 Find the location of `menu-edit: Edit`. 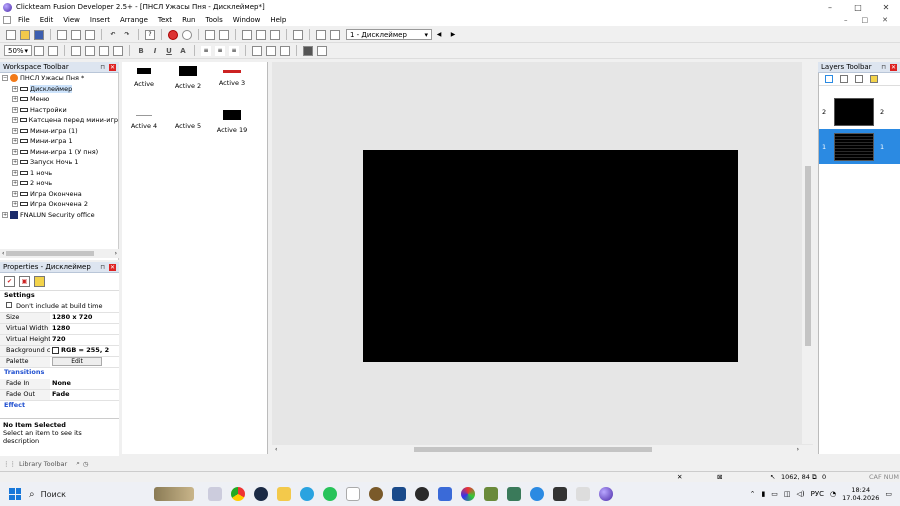

menu-edit: Edit is located at coordinates (47, 20).